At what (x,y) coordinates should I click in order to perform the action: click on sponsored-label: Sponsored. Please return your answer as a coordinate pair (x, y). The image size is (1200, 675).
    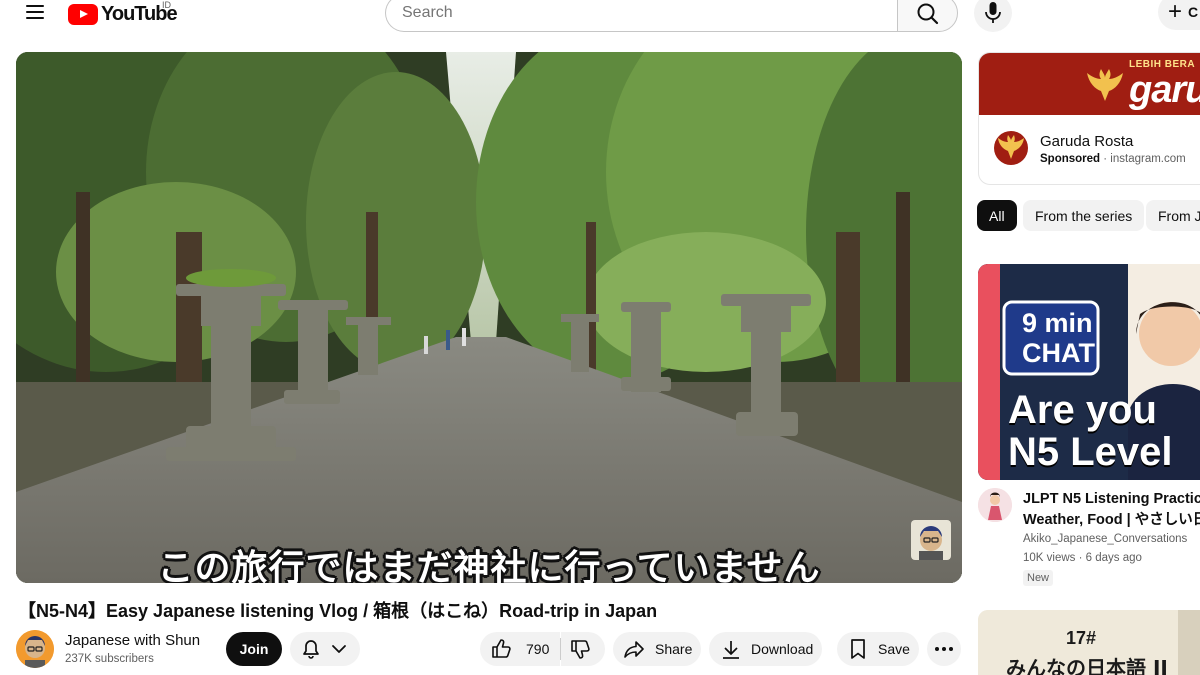
    Looking at the image, I should click on (1070, 159).